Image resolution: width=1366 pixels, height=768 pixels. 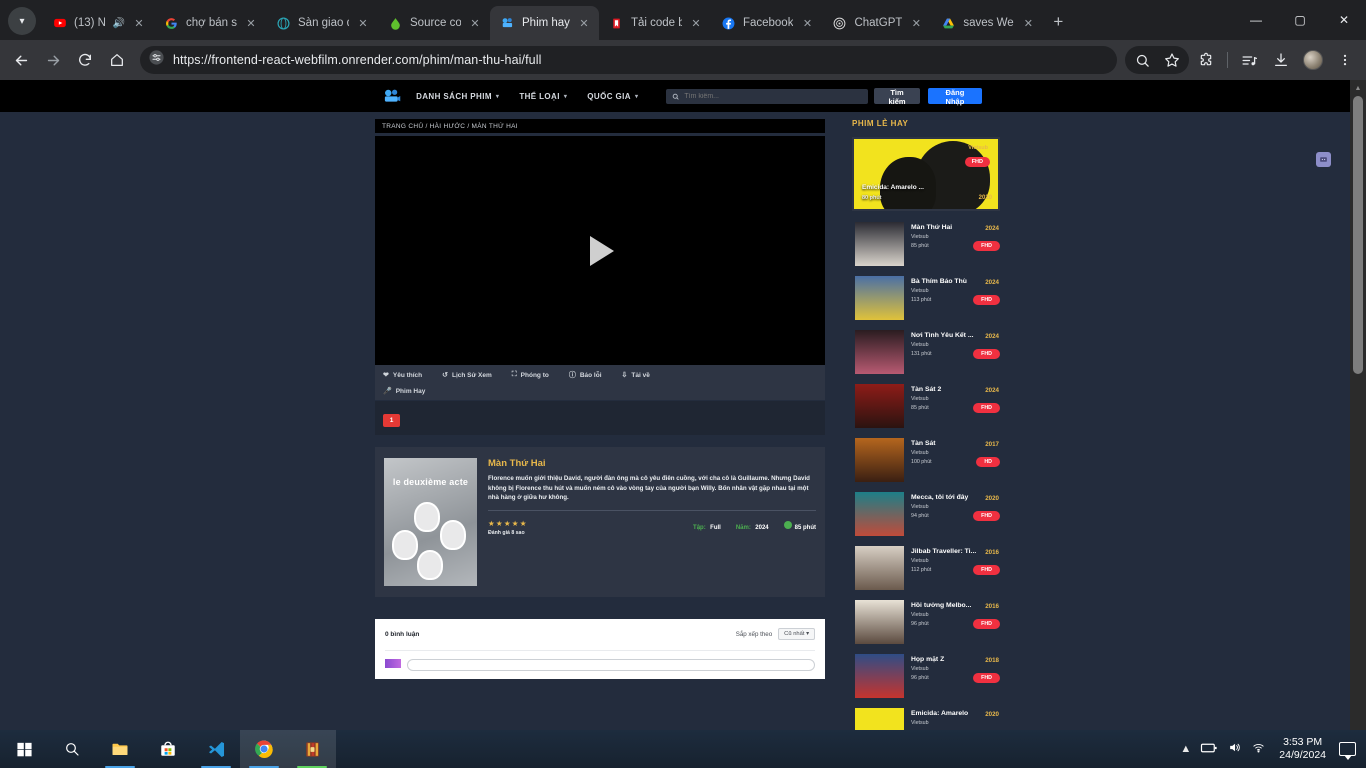 I want to click on nav-danh-sach-phim: DANH SÁCH PHIM ▾, so click(x=457, y=96).